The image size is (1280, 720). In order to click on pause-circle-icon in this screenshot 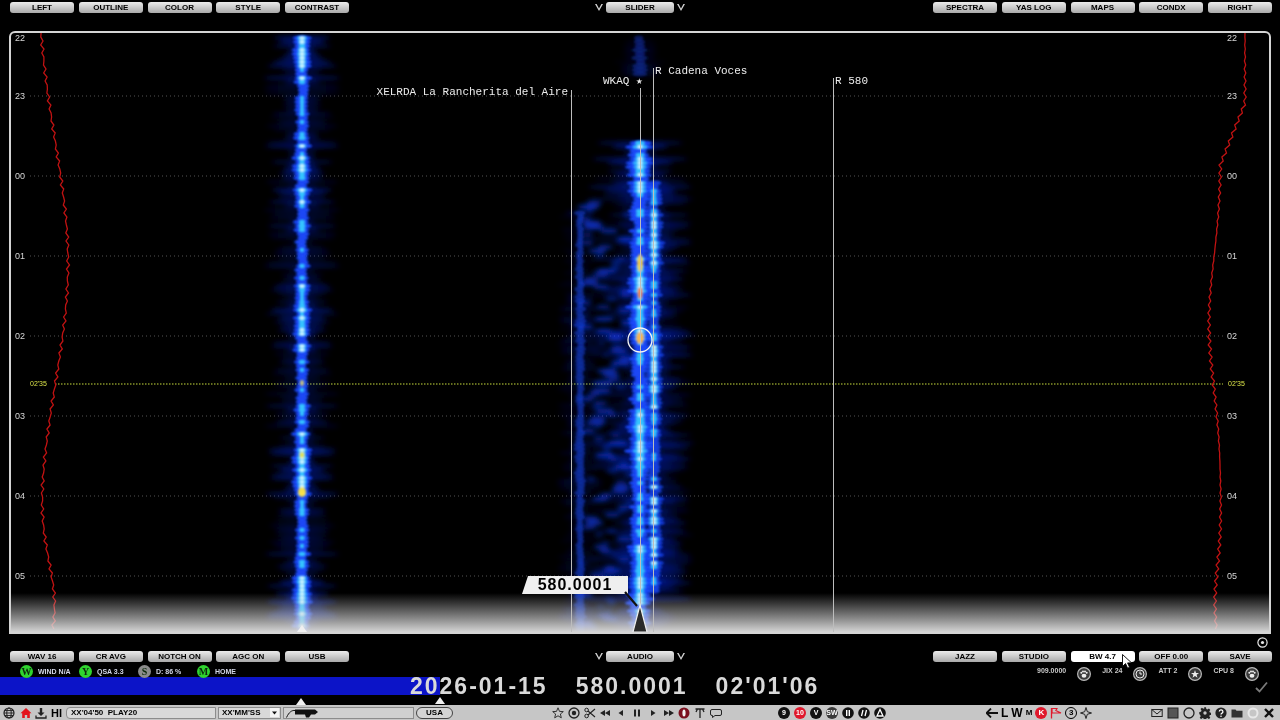, I will do `click(847, 712)`.